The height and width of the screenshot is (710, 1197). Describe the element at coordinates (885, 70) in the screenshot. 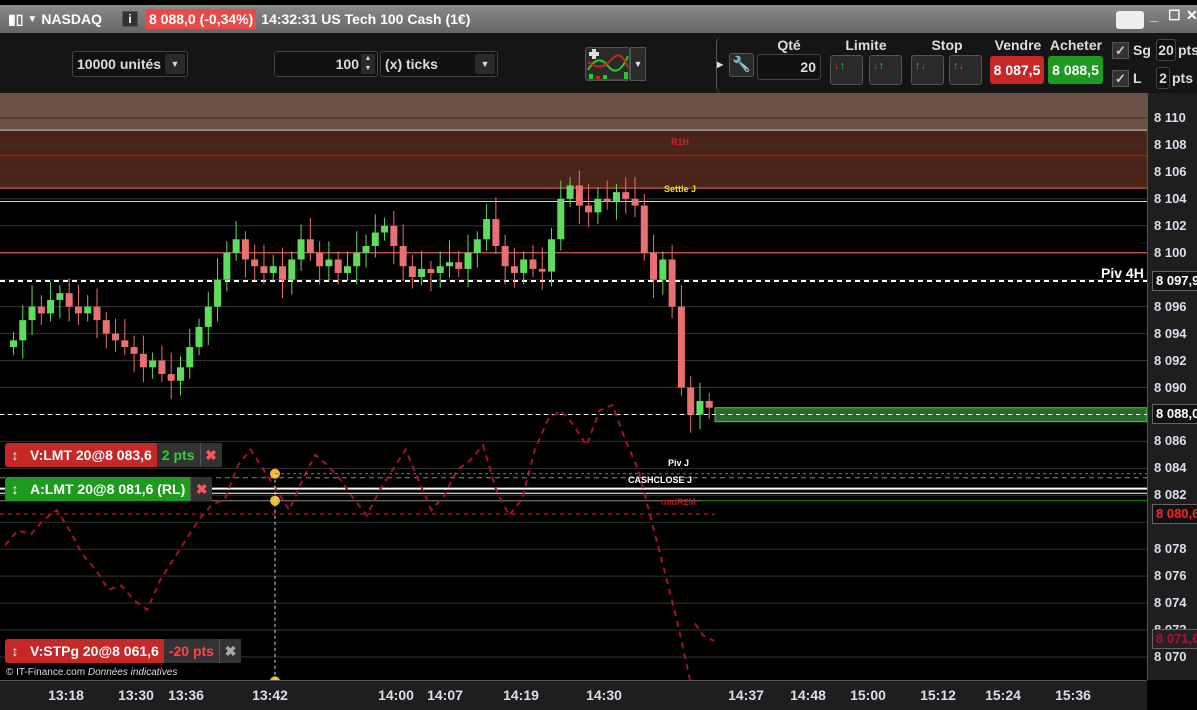

I see `limit-oco-button: ↓↑` at that location.